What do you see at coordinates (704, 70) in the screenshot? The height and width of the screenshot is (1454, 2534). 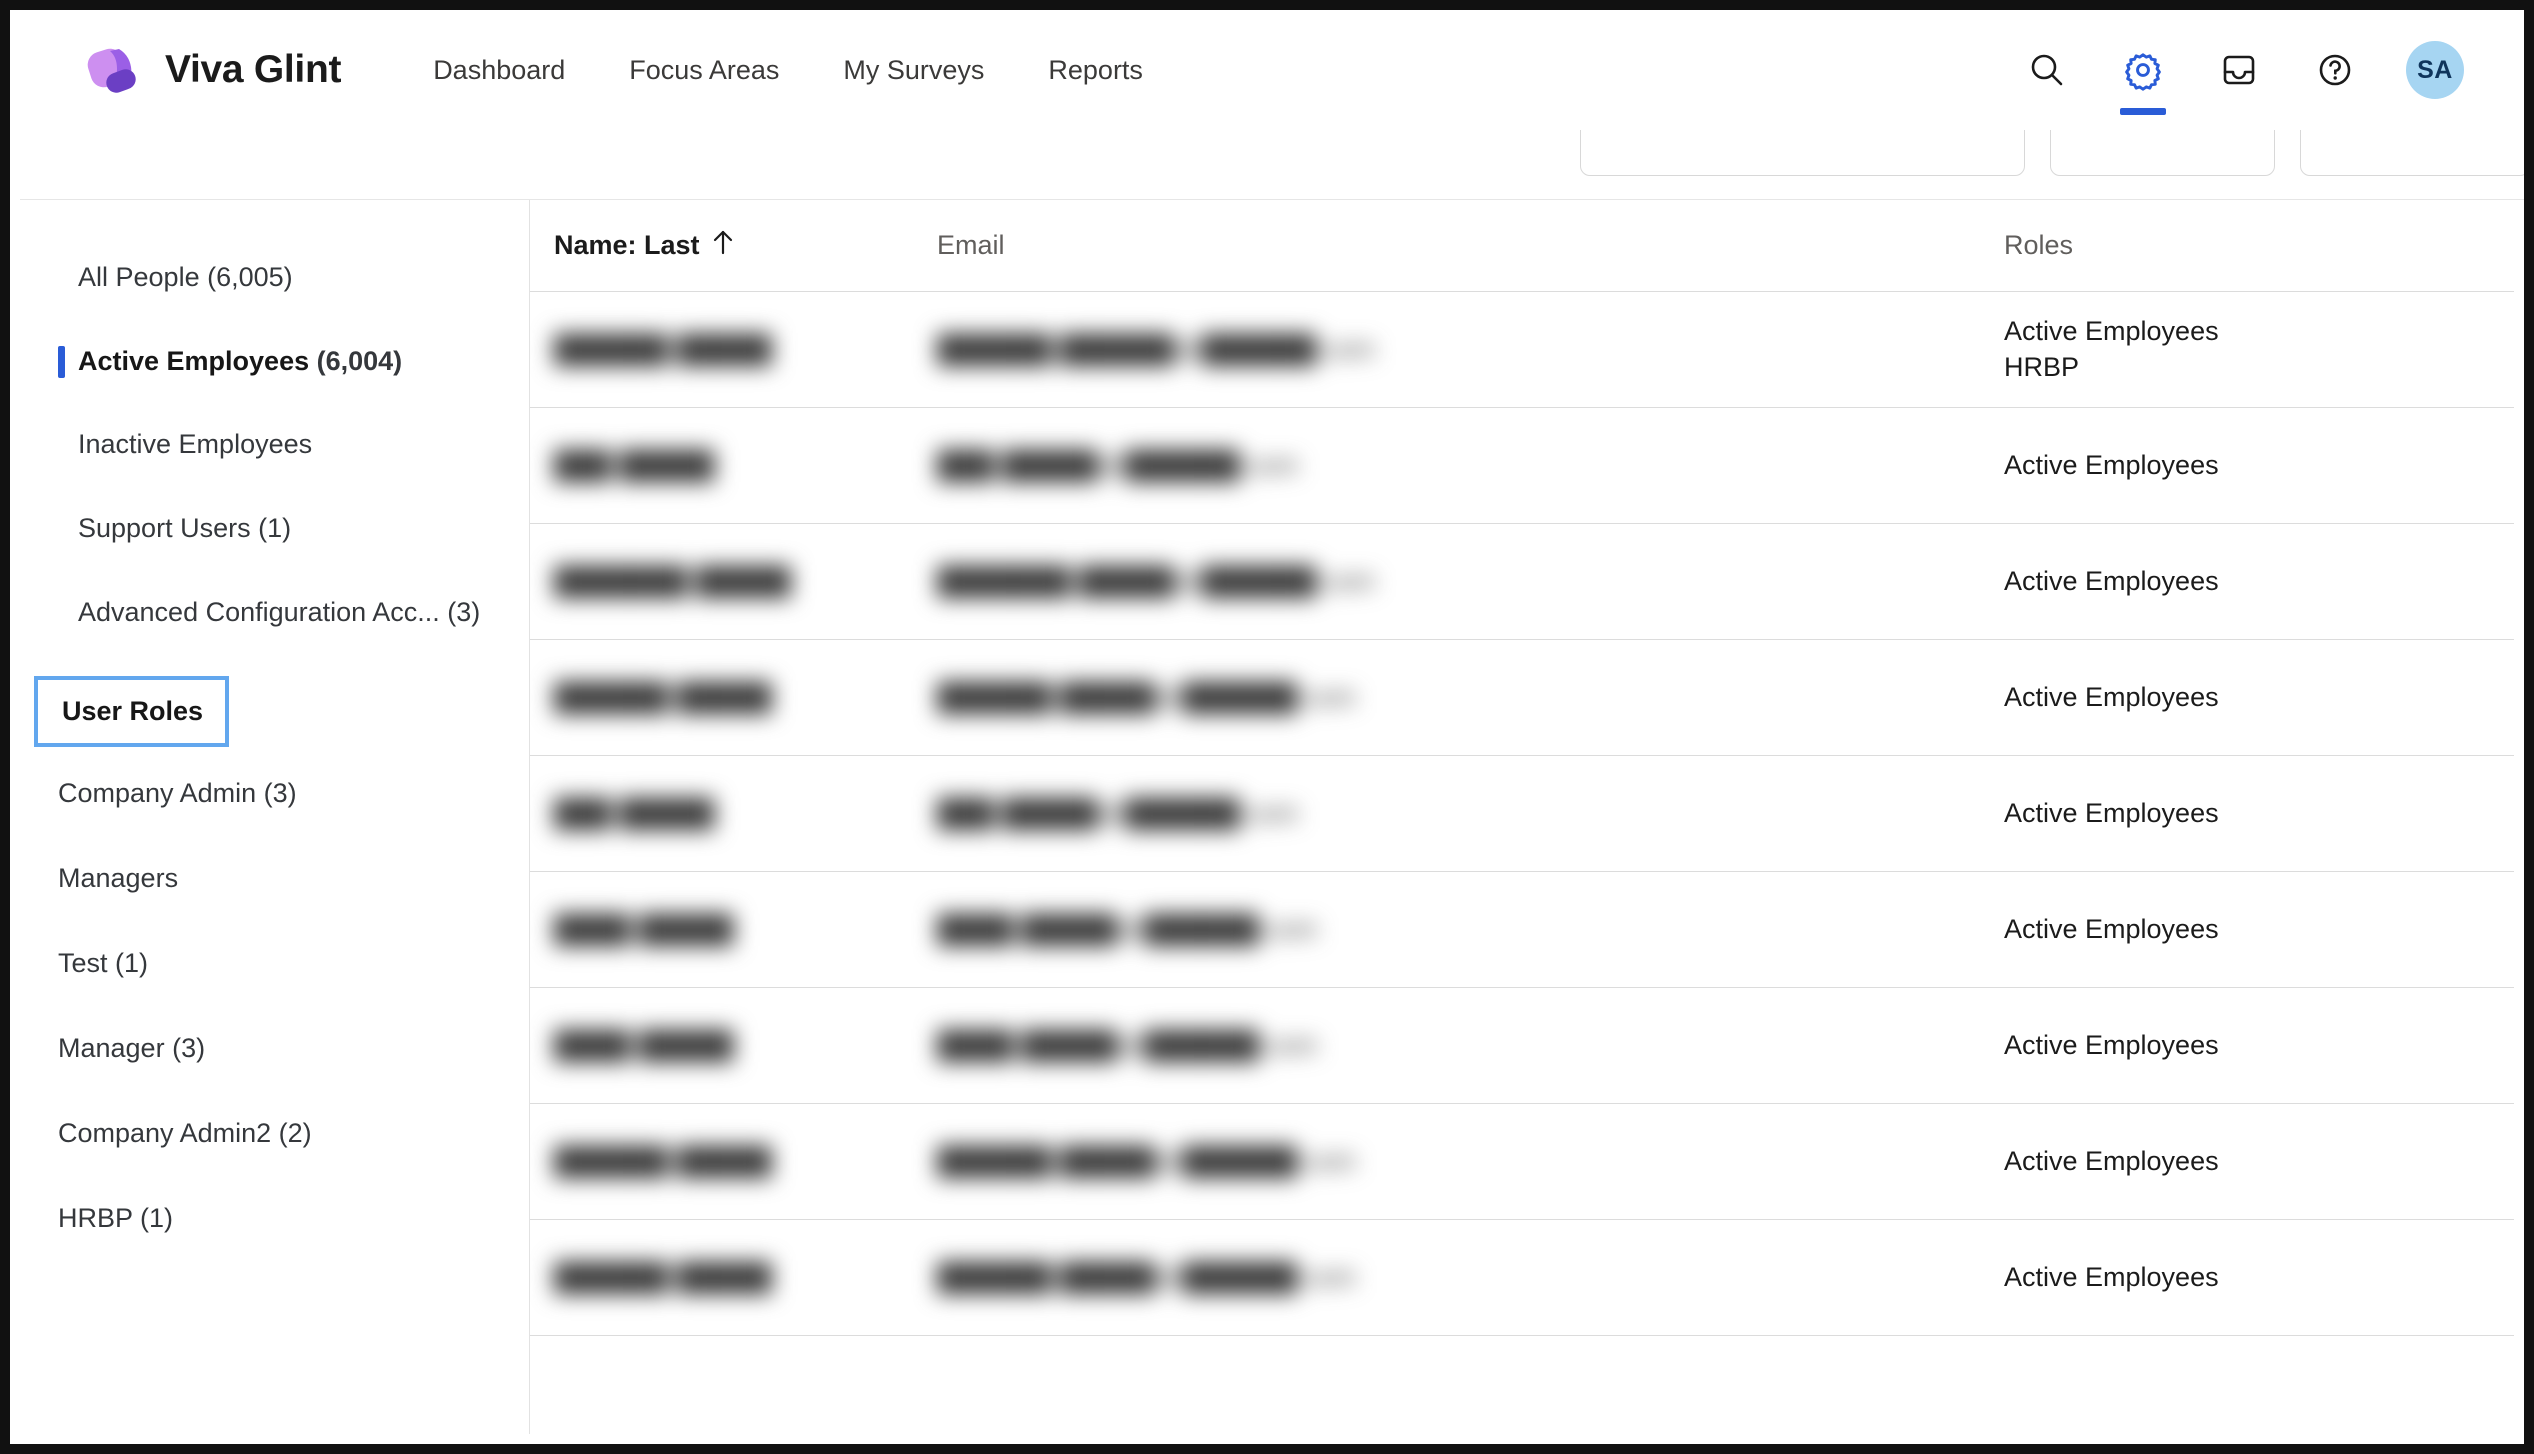 I see `nav-item-focus-areas: Focus Areas` at bounding box center [704, 70].